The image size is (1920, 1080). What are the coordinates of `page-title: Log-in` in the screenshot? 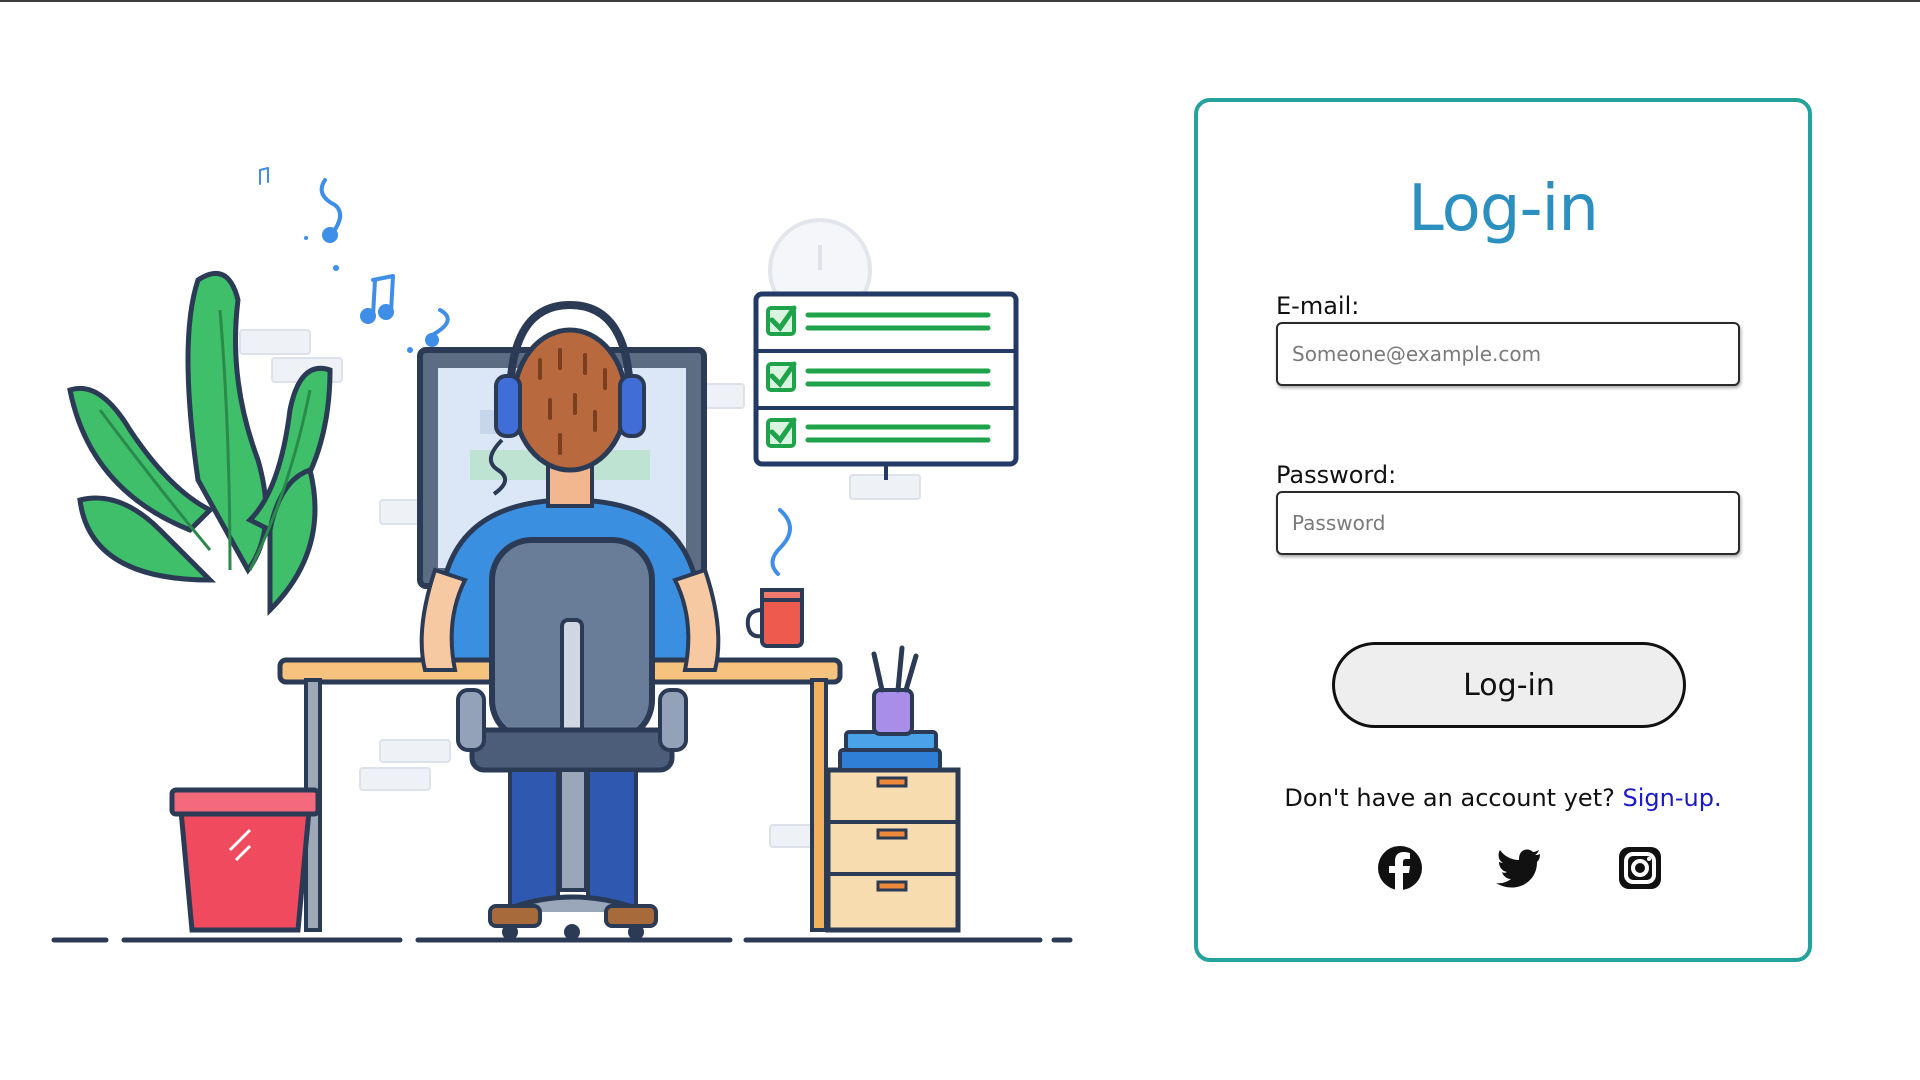 It's located at (1503, 209).